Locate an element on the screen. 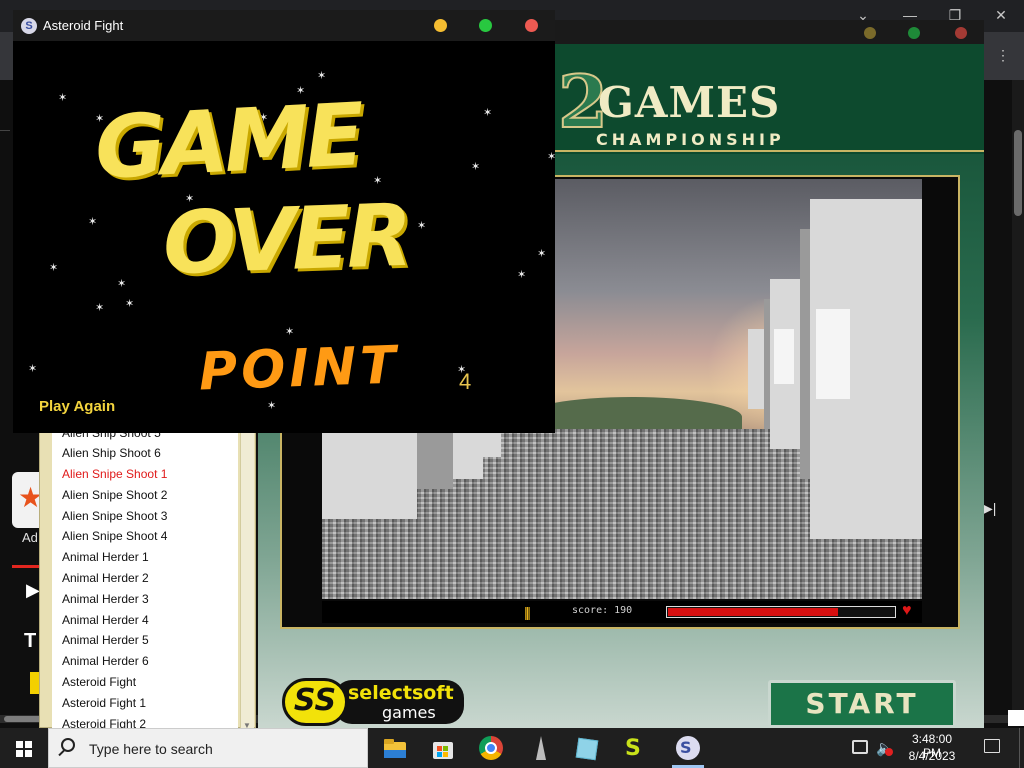 The height and width of the screenshot is (768, 1024). game-list-item: Animal Herder 3 is located at coordinates (105, 602).